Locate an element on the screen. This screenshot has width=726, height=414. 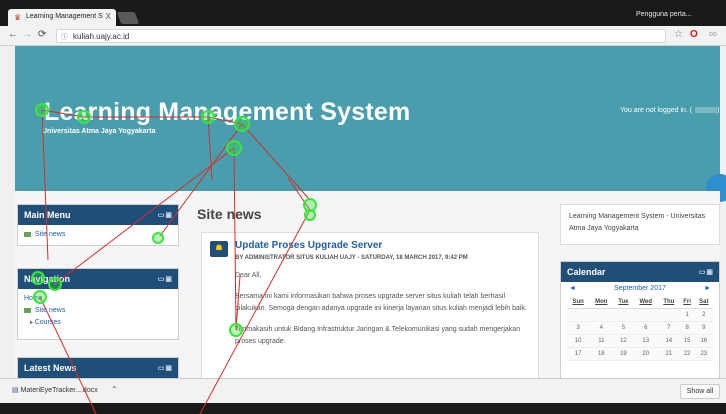
calendar-day: 16 is located at coordinates (703, 341).